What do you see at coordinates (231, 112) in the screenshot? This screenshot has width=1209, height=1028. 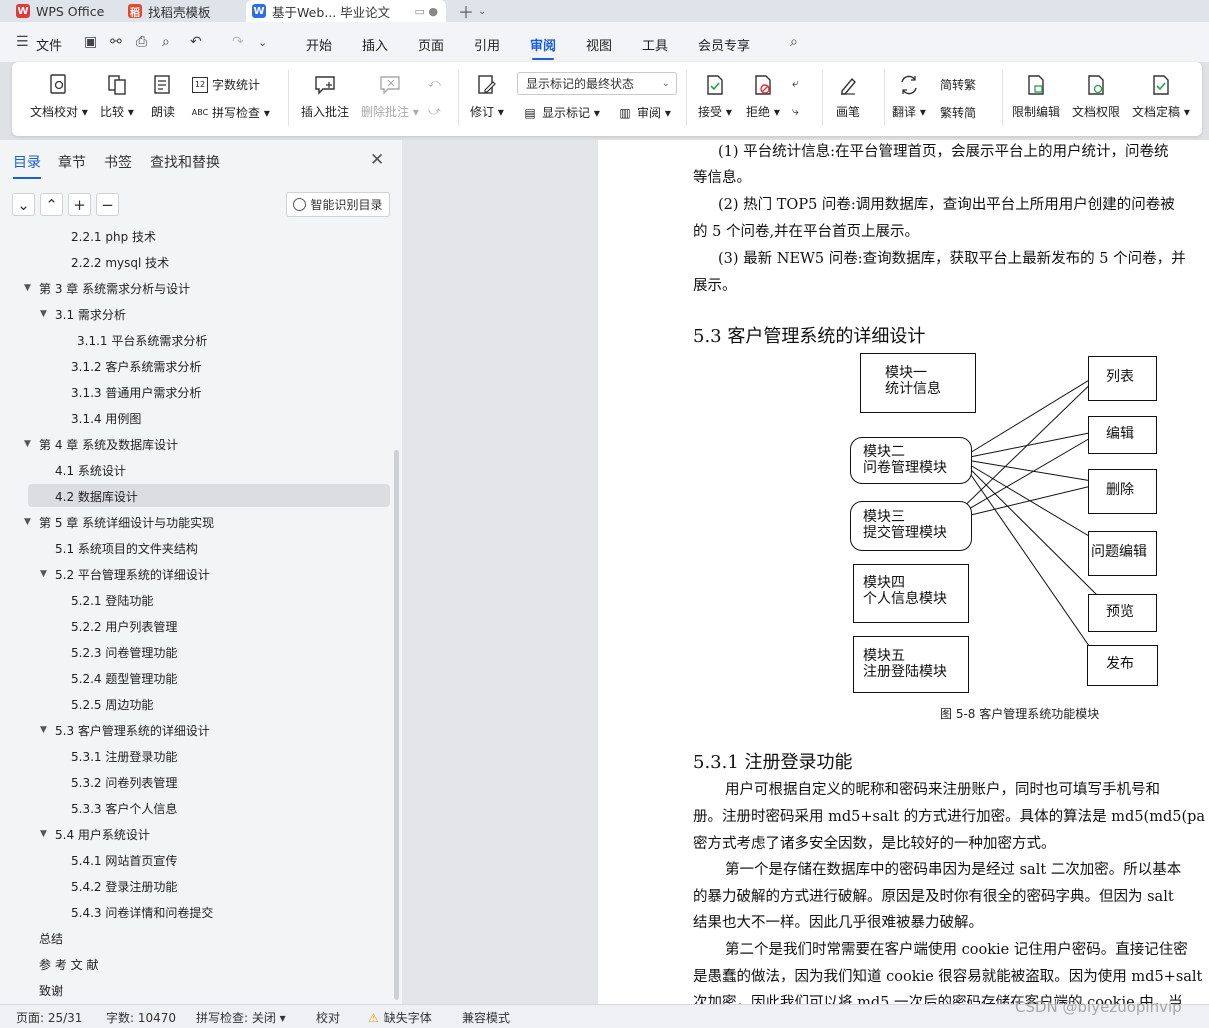 I see `spell-check-button: ABC 拼写检查 ▾` at bounding box center [231, 112].